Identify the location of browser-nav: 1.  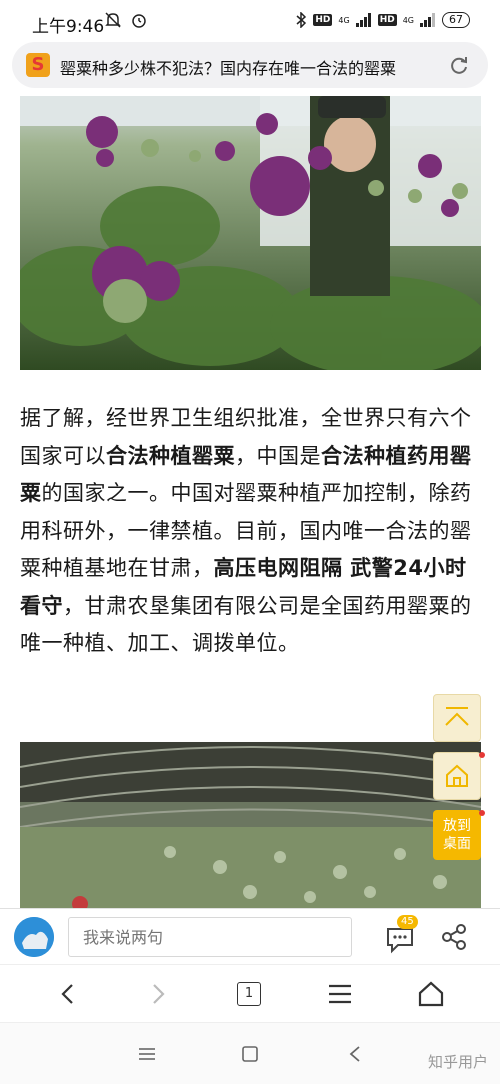
(250, 993).